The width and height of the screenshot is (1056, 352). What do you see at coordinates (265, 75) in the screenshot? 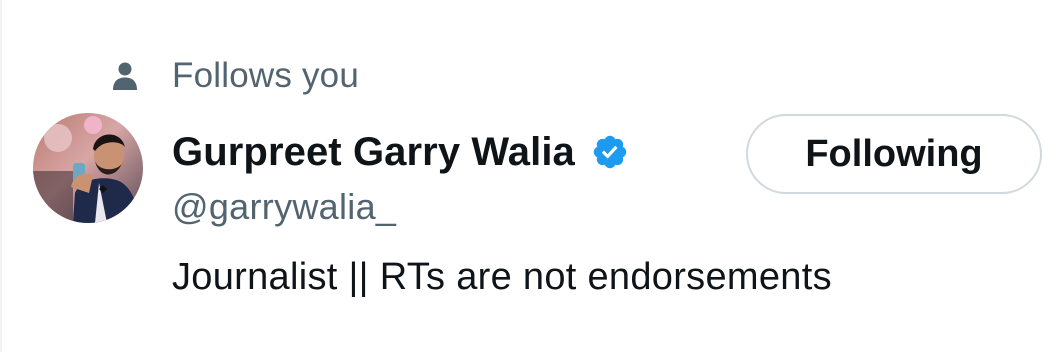
I see `follows-you-label: Follows you` at bounding box center [265, 75].